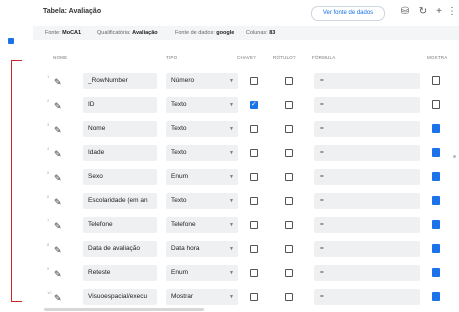 The height and width of the screenshot is (312, 459). What do you see at coordinates (202, 249) in the screenshot?
I see `column-type-select: Data hora ▼` at bounding box center [202, 249].